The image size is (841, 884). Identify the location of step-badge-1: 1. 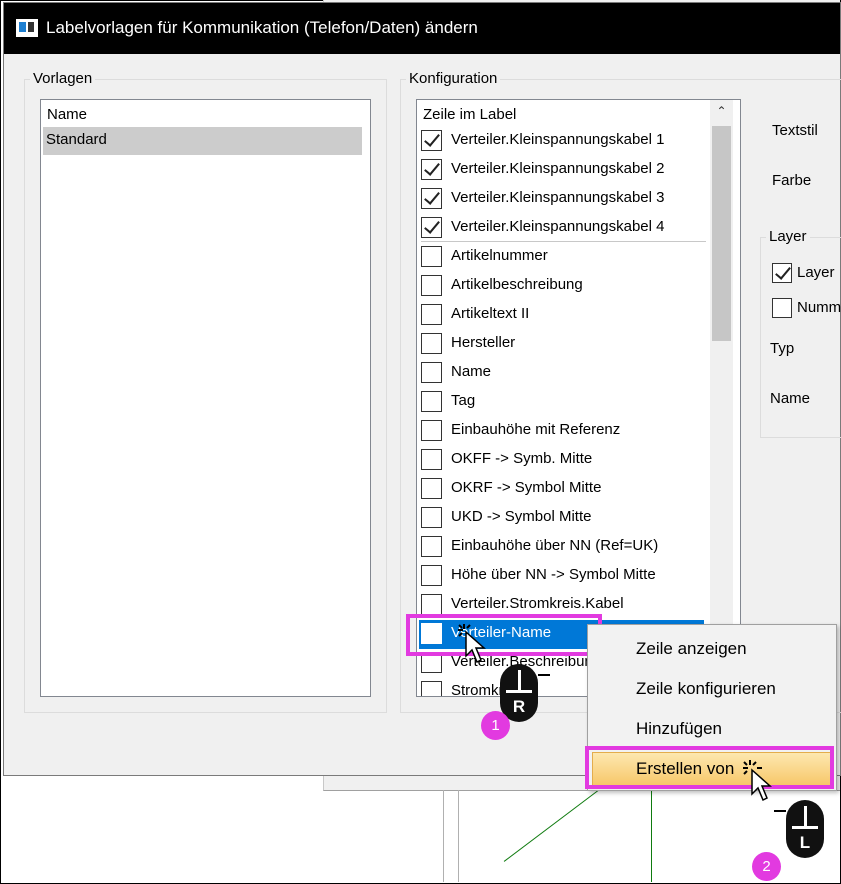
(495, 725).